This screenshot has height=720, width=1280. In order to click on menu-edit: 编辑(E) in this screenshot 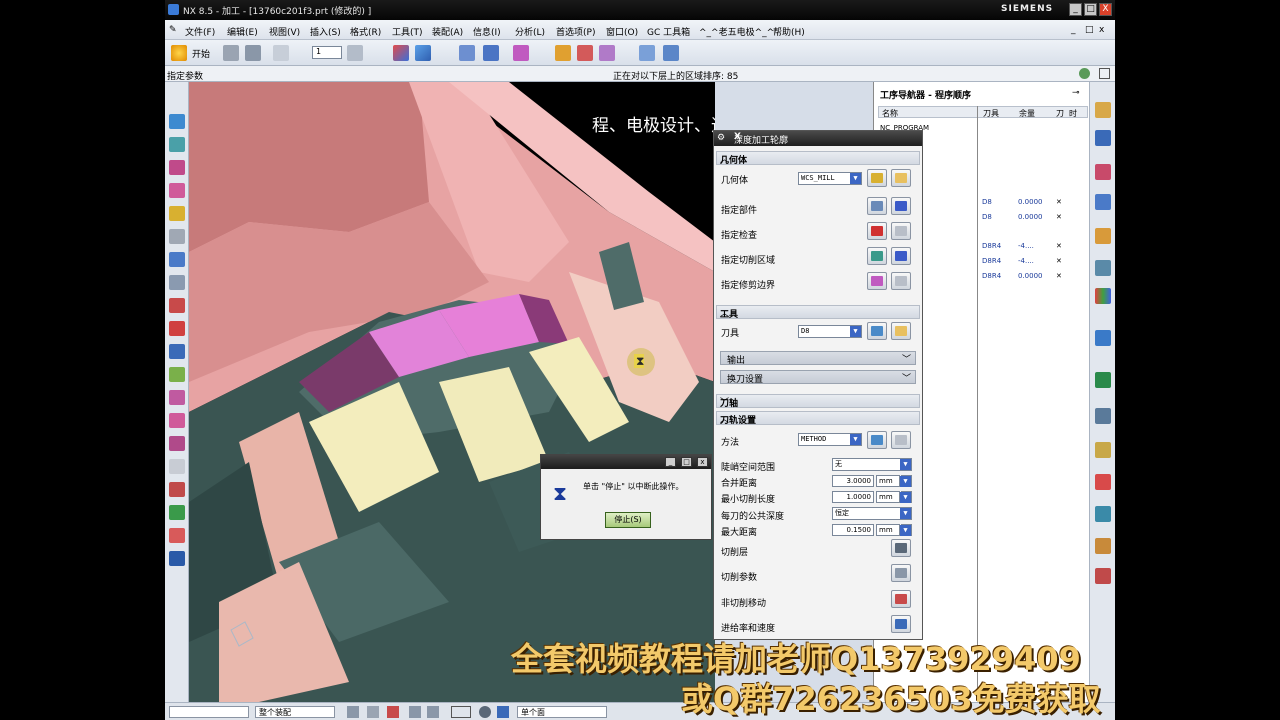, I will do `click(242, 31)`.